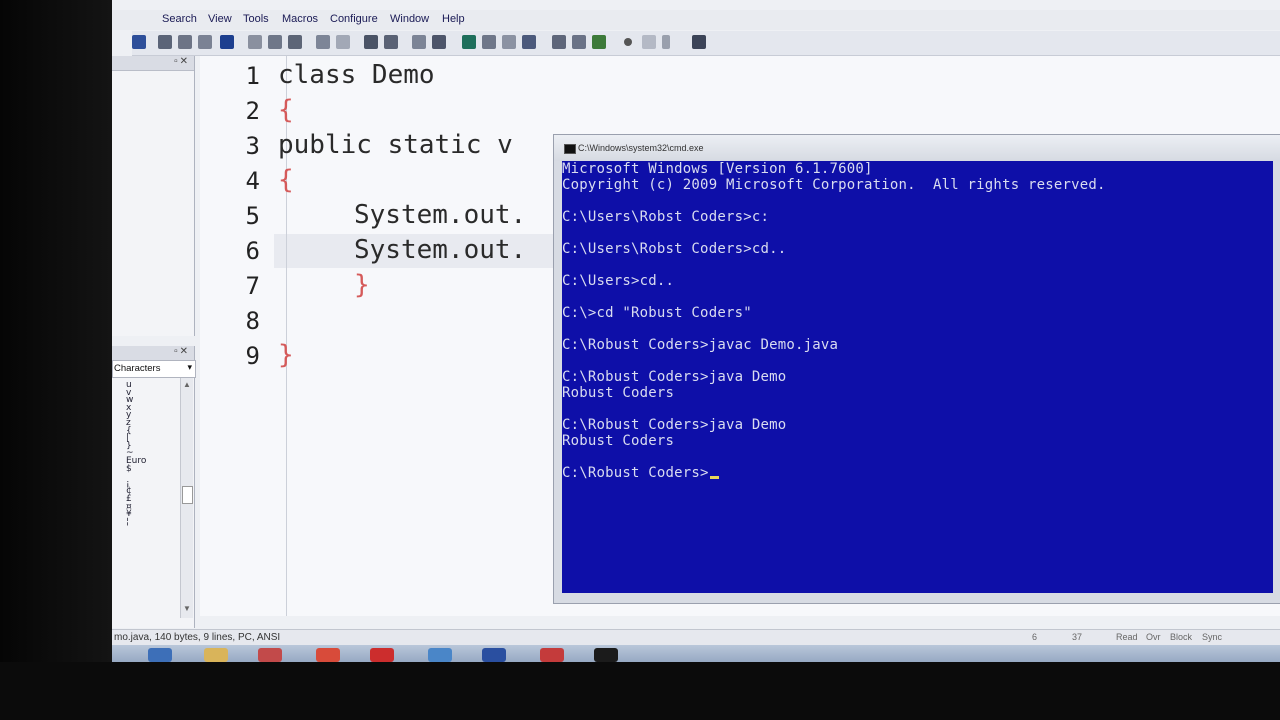 The height and width of the screenshot is (720, 1280). I want to click on tool-run-icon, so click(599, 42).